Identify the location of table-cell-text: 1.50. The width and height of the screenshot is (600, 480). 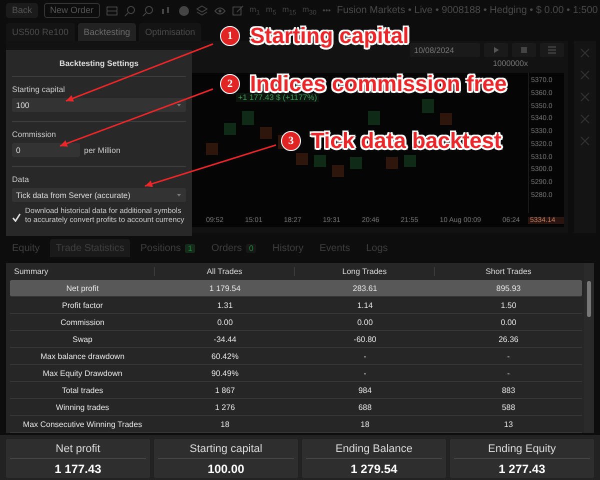
(509, 305).